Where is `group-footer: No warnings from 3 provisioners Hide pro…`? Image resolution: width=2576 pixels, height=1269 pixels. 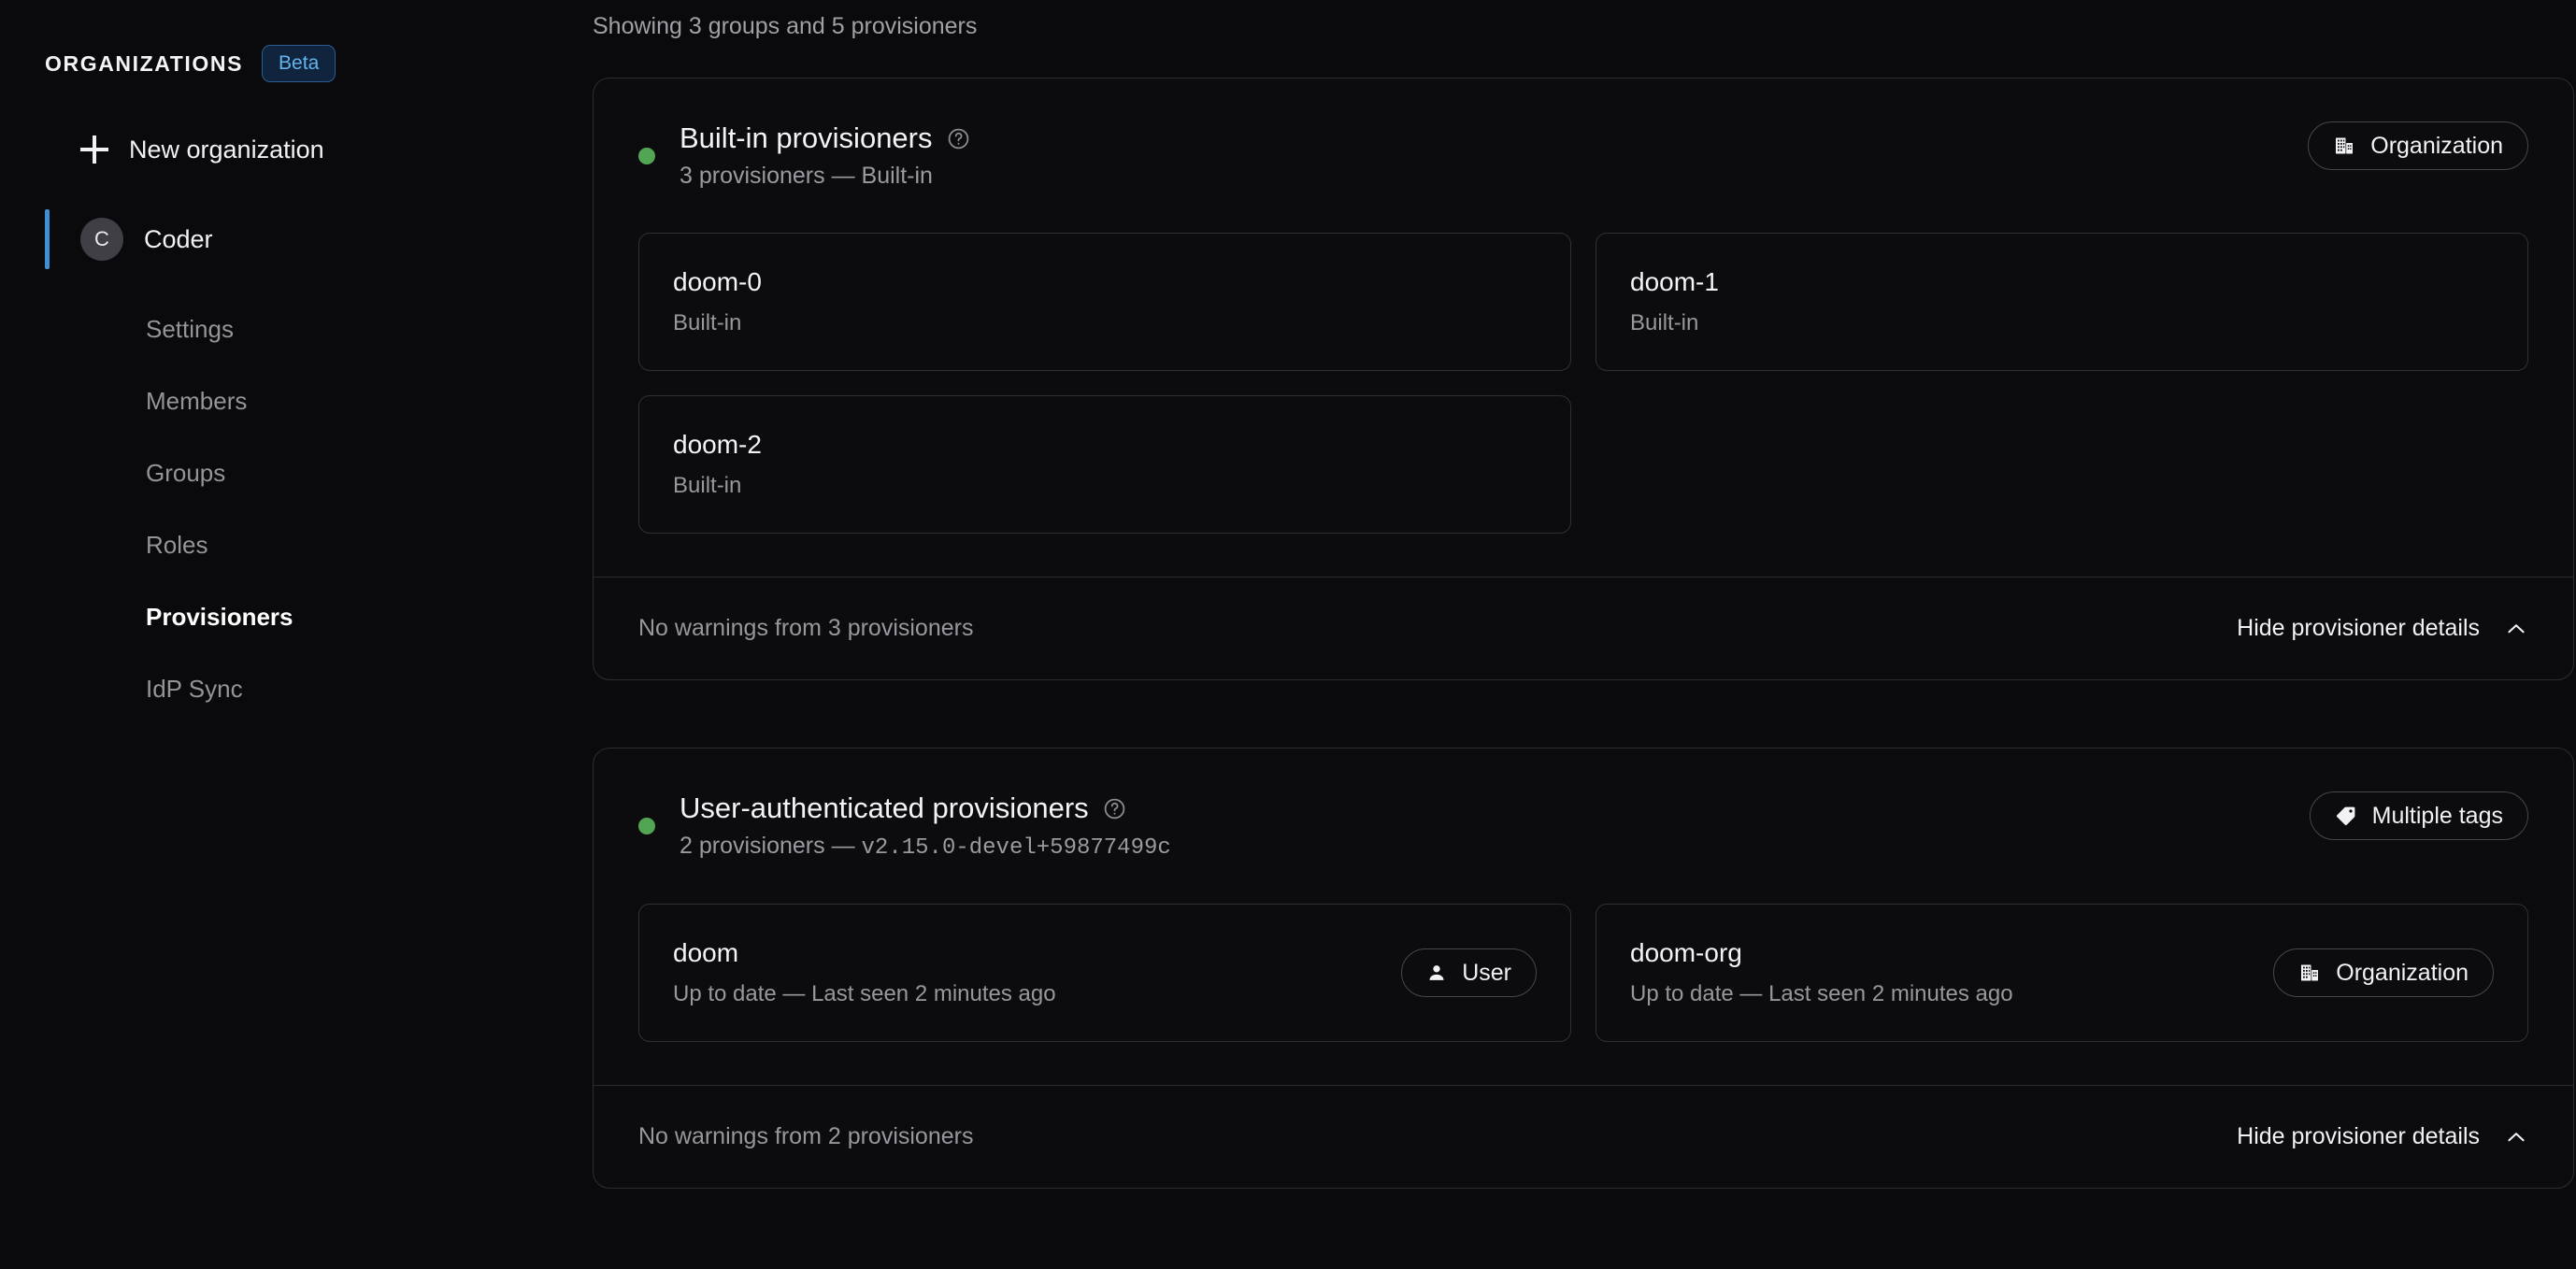 group-footer: No warnings from 3 provisioners Hide pro… is located at coordinates (1583, 628).